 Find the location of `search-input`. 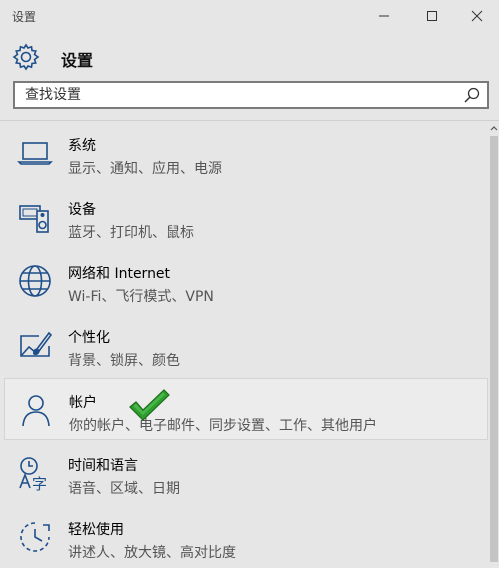

search-input is located at coordinates (240, 95).